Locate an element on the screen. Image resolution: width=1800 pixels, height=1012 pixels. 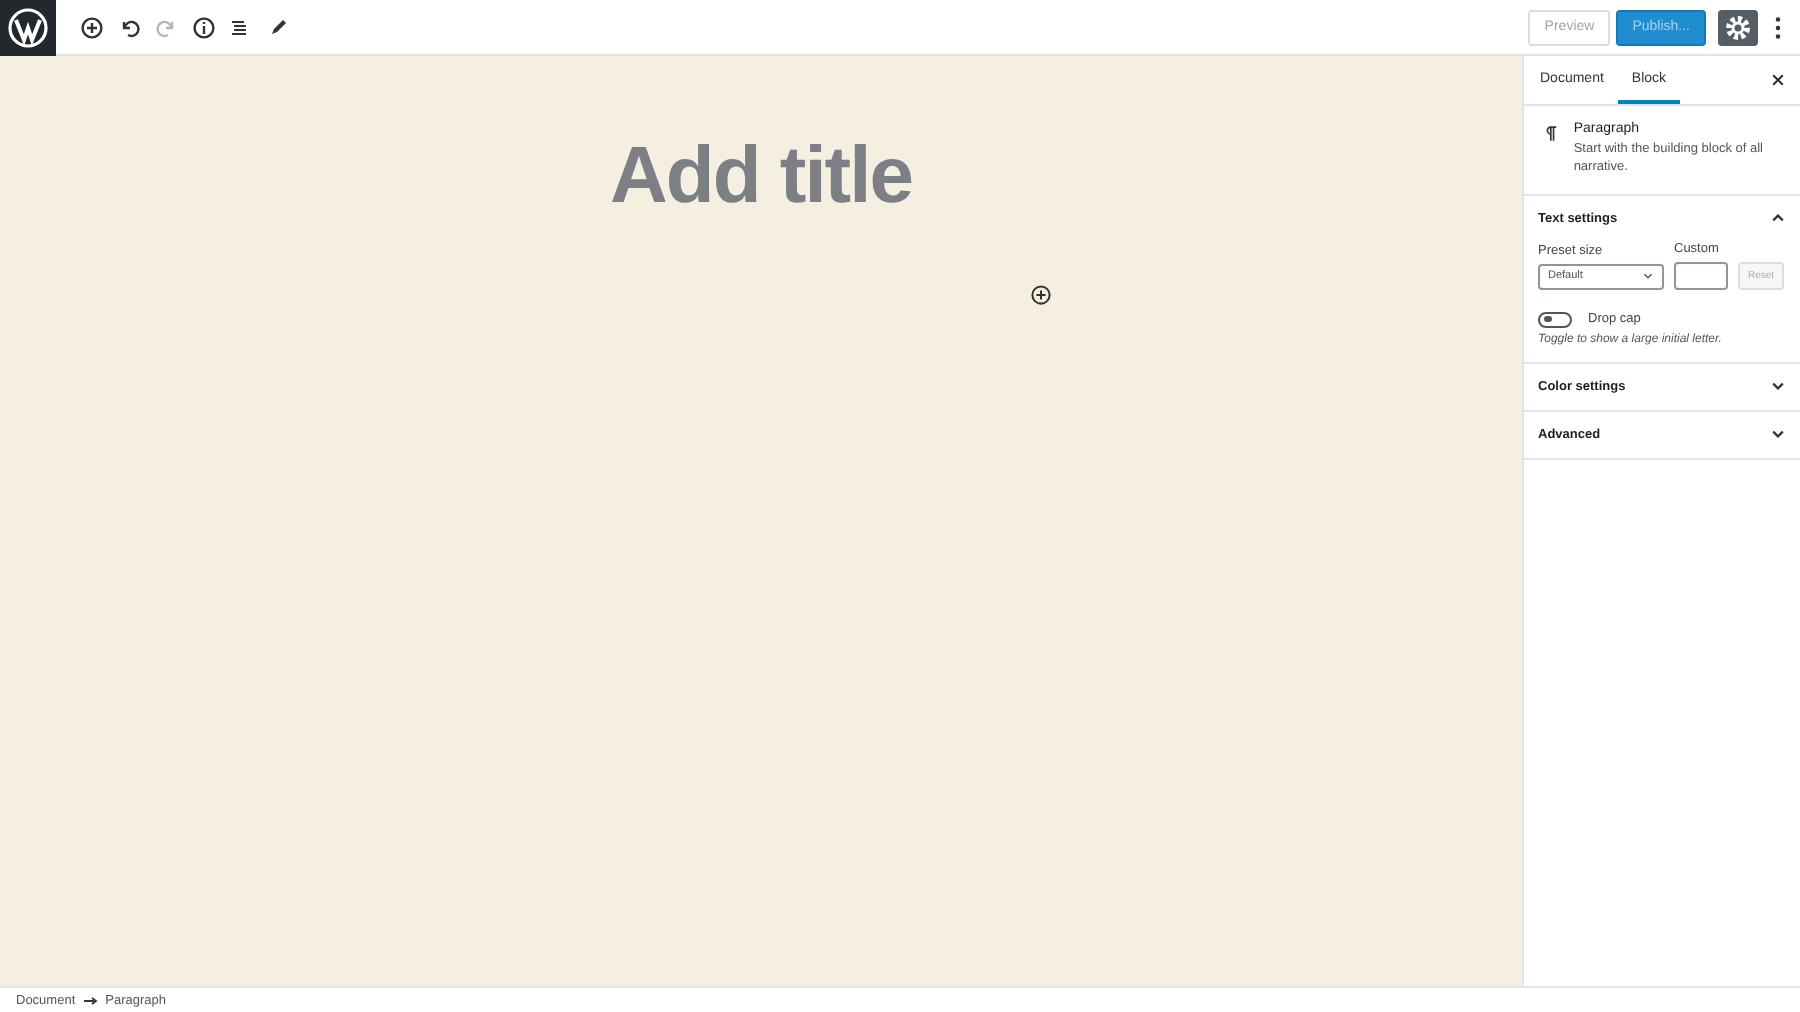
close-icon is located at coordinates (1778, 80).